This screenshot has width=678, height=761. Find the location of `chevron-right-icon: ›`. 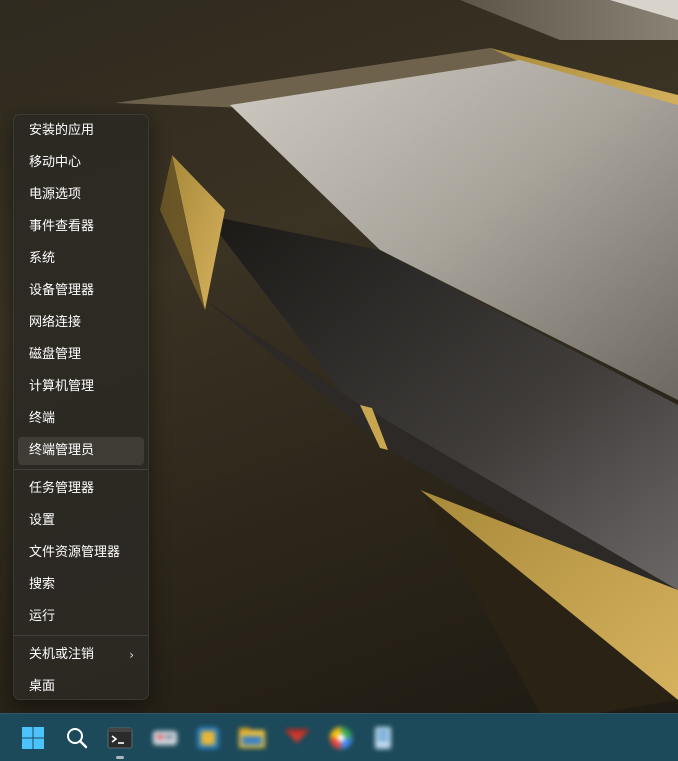

chevron-right-icon: › is located at coordinates (131, 655).